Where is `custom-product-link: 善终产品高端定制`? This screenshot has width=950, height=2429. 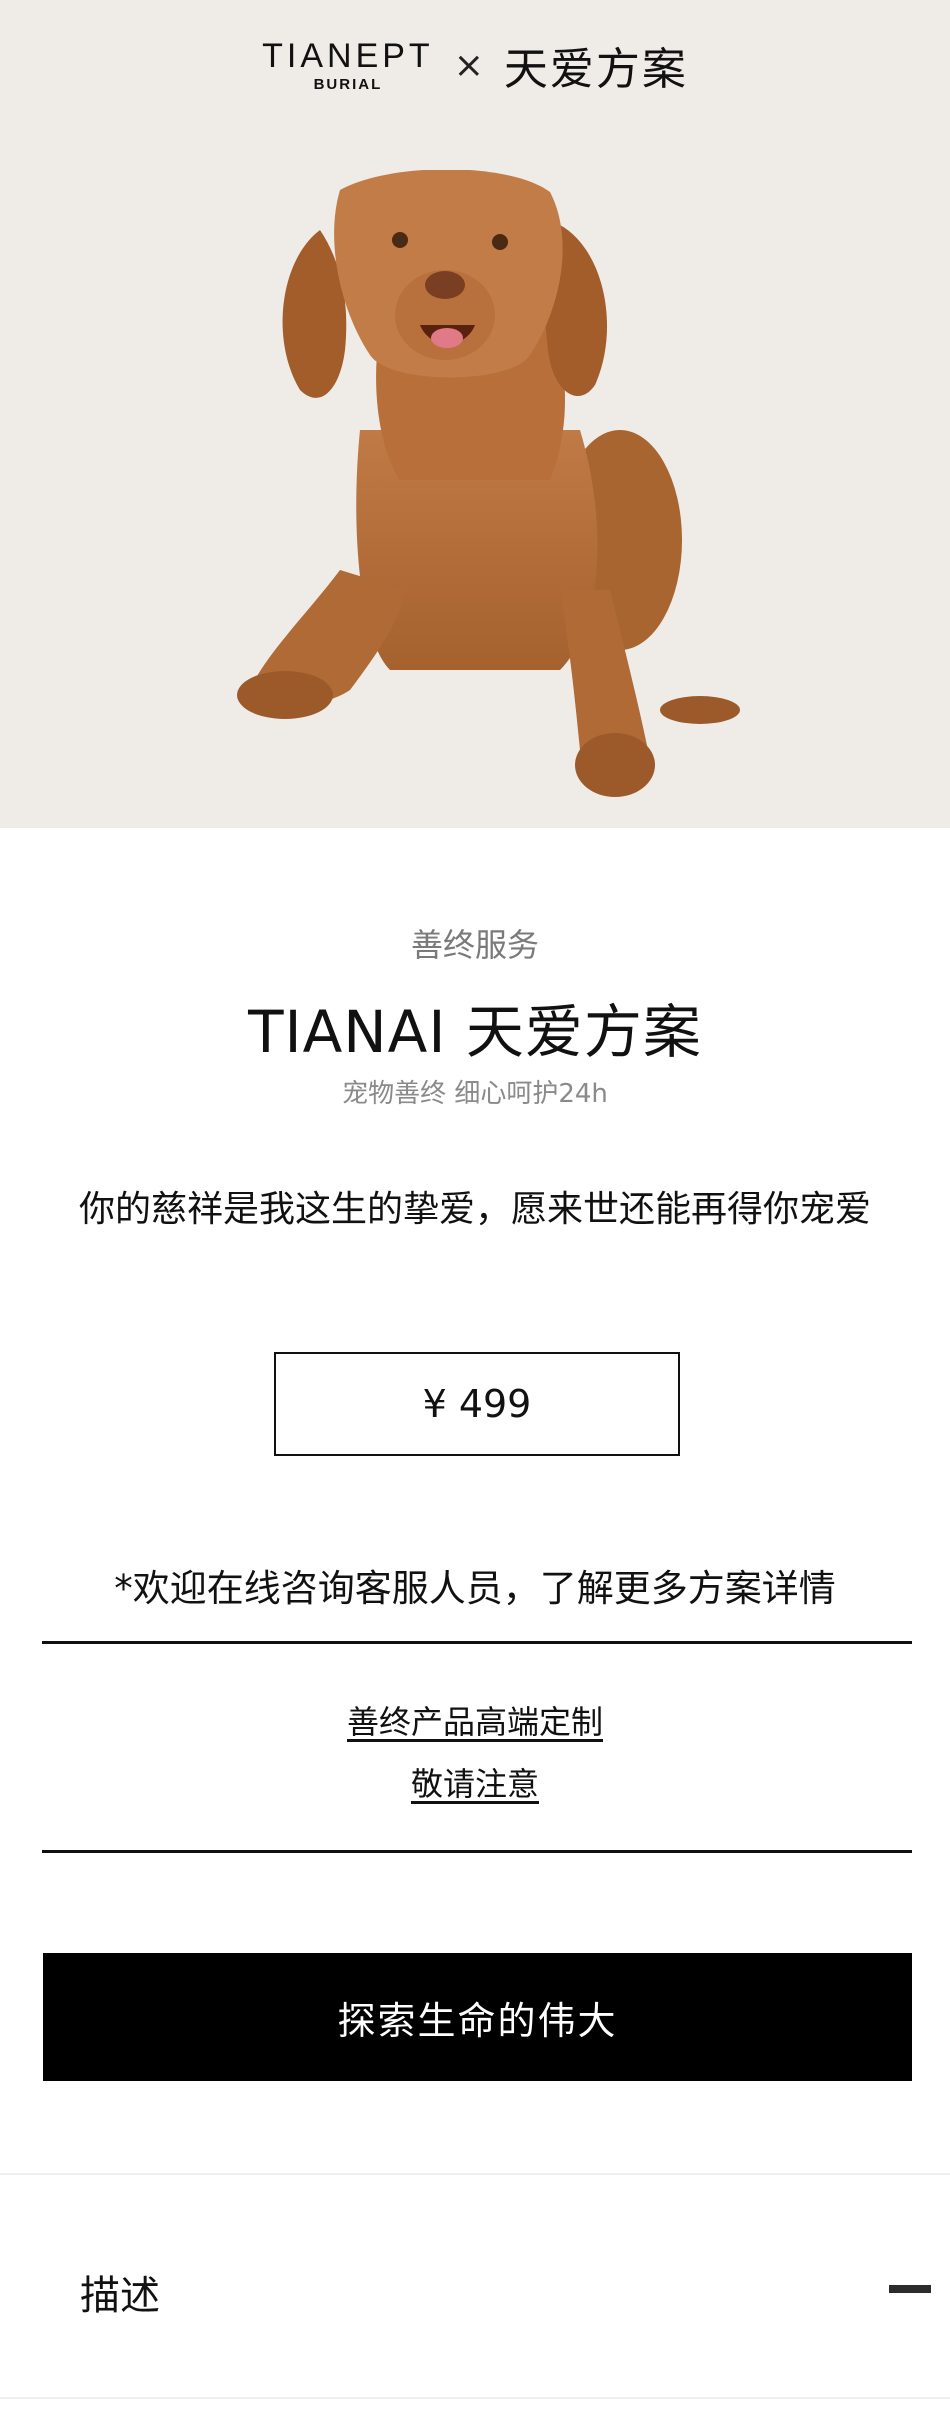
custom-product-link: 善终产品高端定制 is located at coordinates (475, 1720).